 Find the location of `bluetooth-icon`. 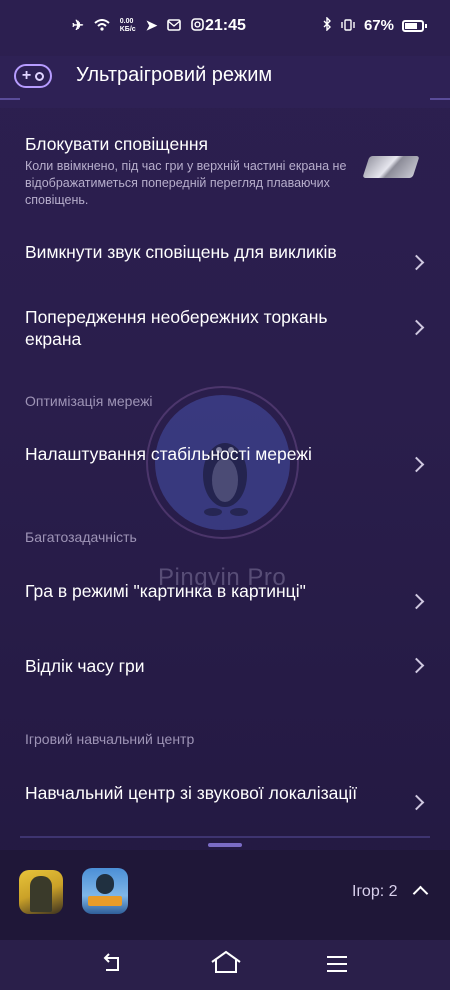

bluetooth-icon is located at coordinates (327, 25).